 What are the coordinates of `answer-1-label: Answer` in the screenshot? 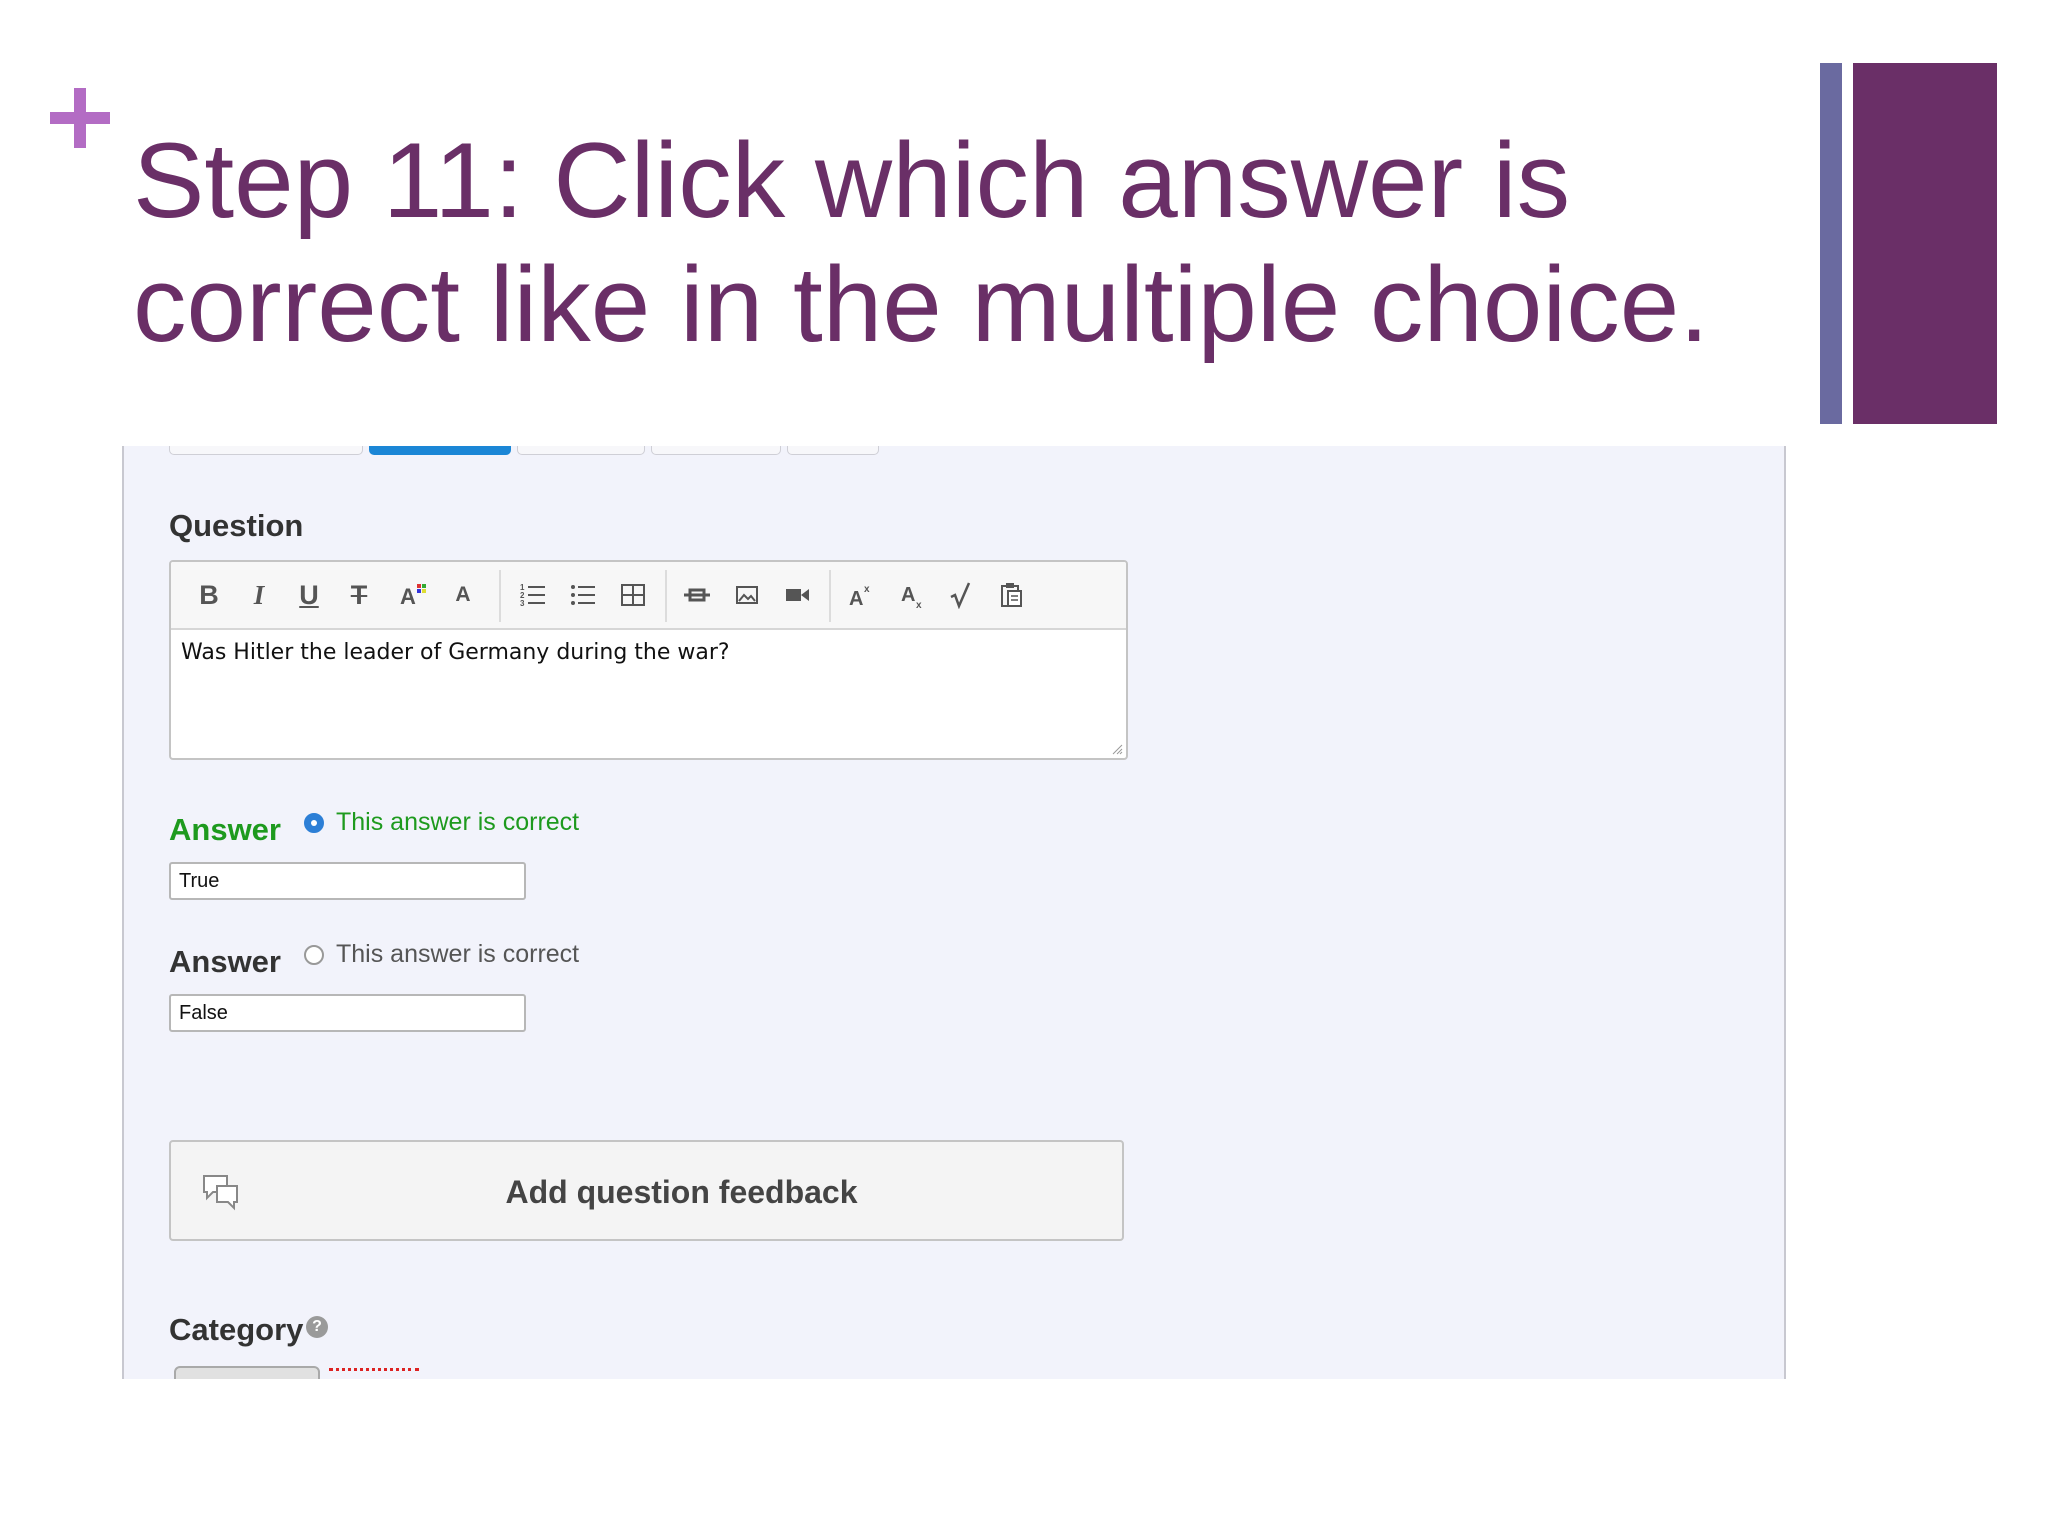 It's located at (225, 829).